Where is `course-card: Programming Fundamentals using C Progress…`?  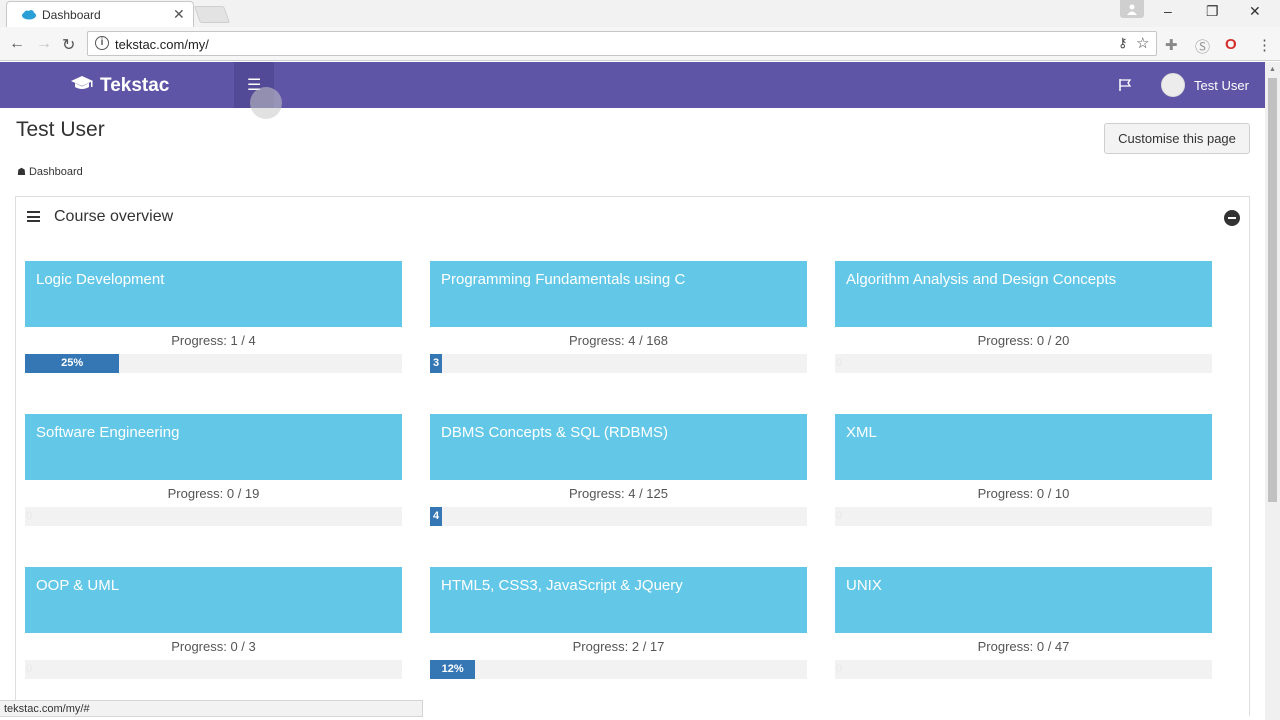 course-card: Programming Fundamentals using C Progress… is located at coordinates (618, 317).